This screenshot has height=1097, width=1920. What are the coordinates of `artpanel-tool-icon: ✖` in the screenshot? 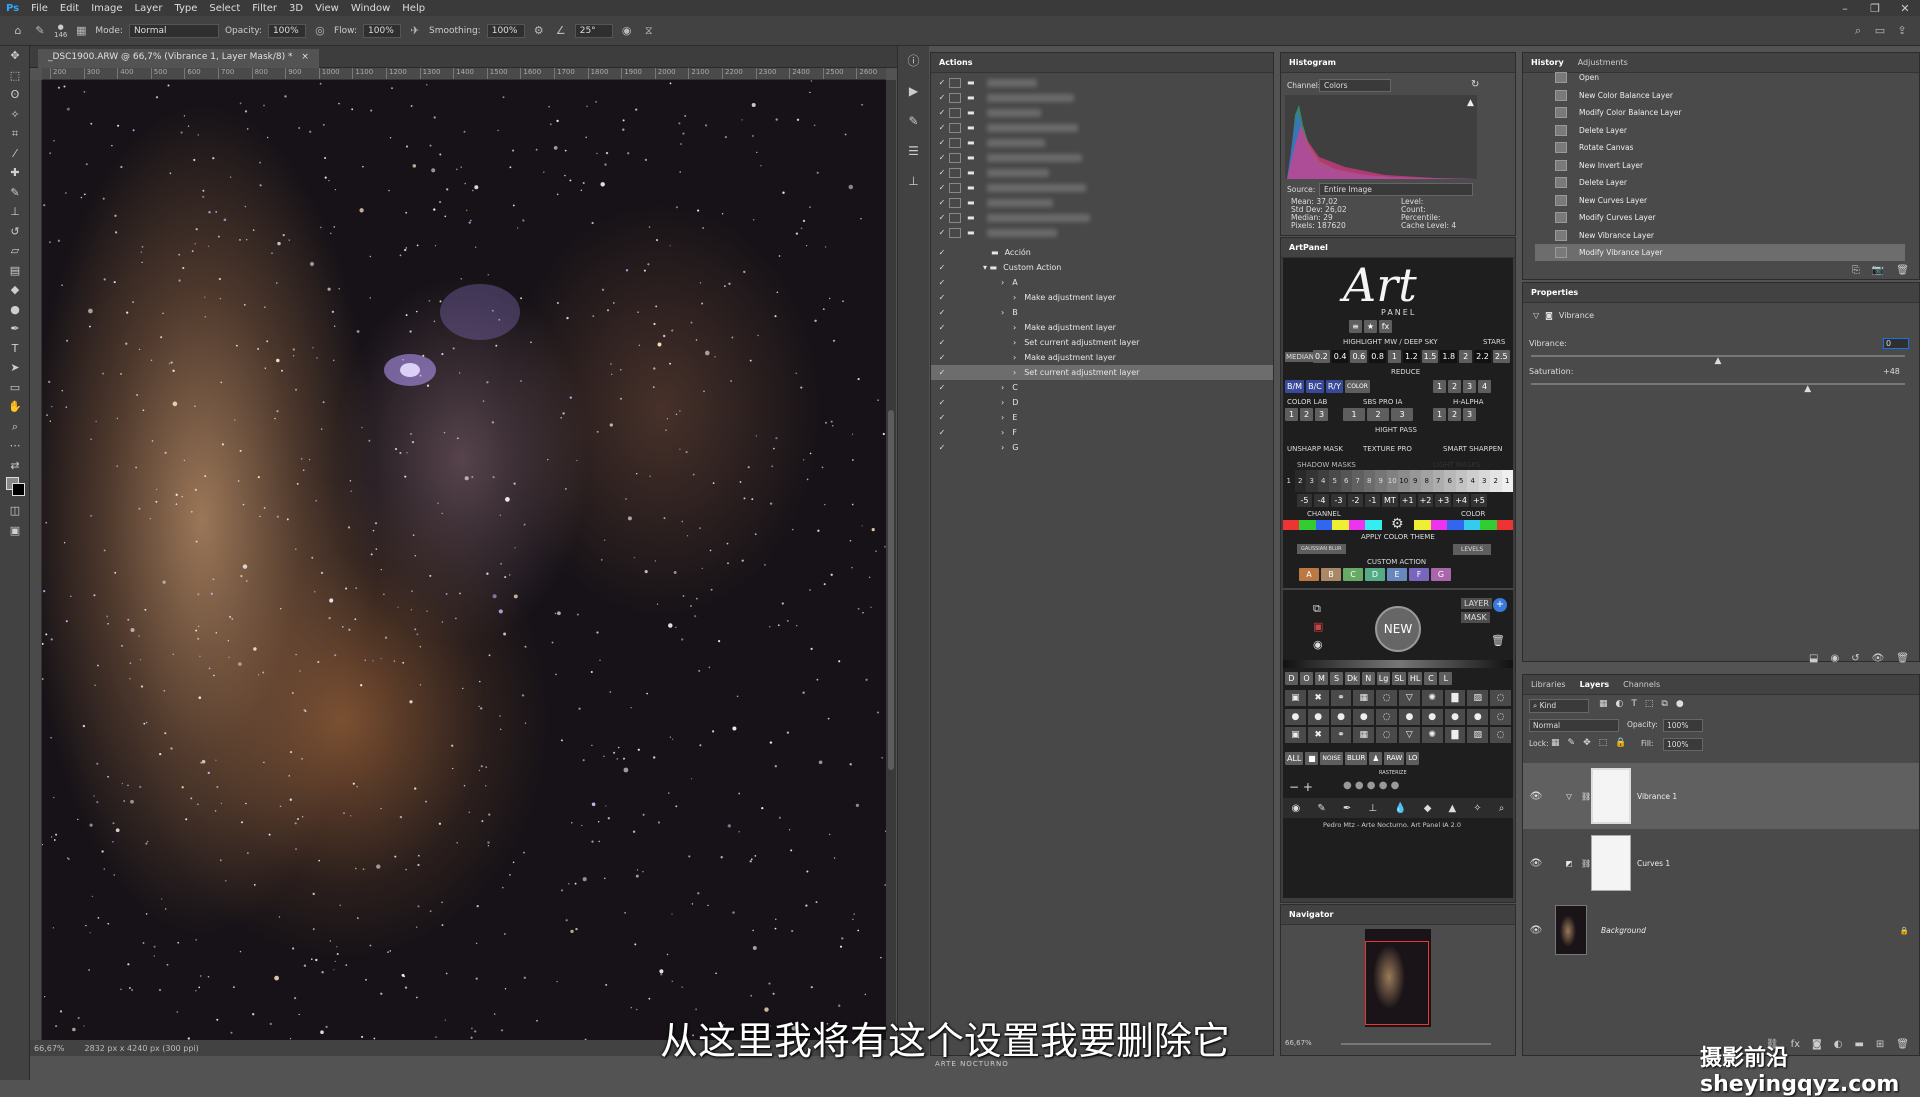 It's located at (1318, 735).